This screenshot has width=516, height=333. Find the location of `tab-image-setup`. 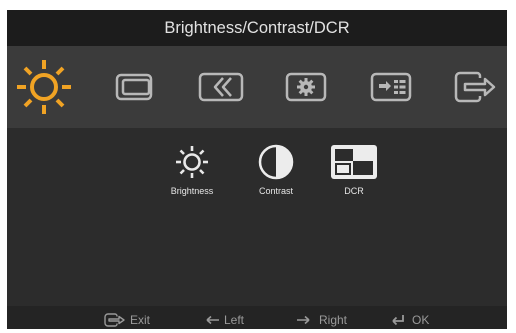

tab-image-setup is located at coordinates (221, 87).